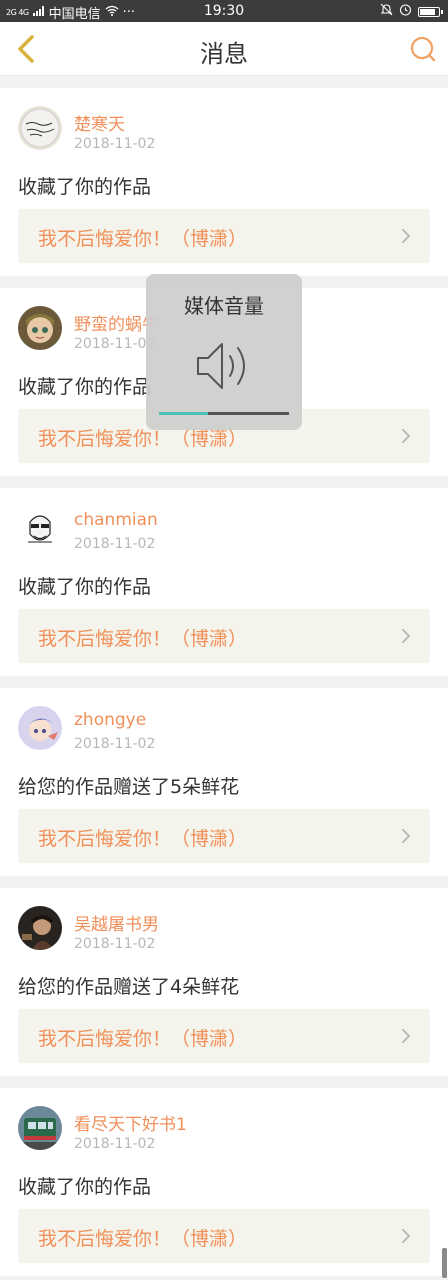  What do you see at coordinates (129, 987) in the screenshot?
I see `action-text: 给您的作品赠送了4朵鲜花` at bounding box center [129, 987].